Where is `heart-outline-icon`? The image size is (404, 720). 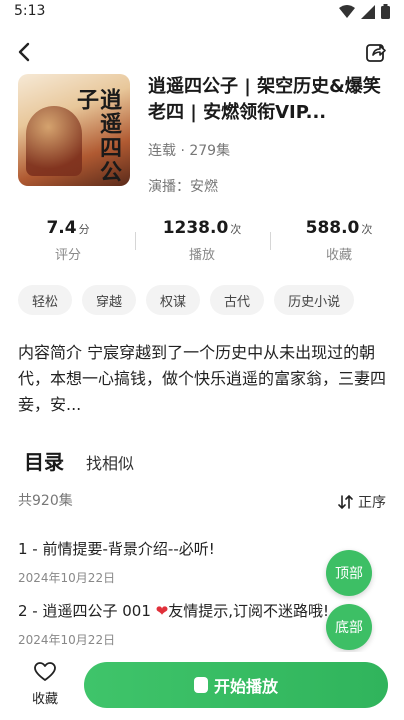 heart-outline-icon is located at coordinates (45, 671).